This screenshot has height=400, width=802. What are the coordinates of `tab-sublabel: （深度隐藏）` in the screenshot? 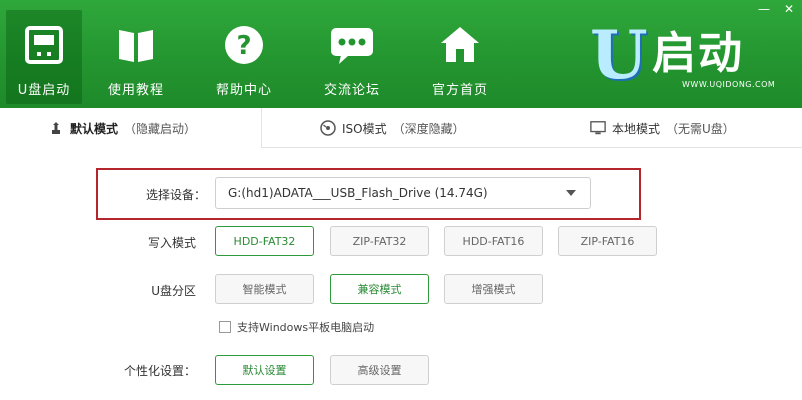 It's located at (428, 128).